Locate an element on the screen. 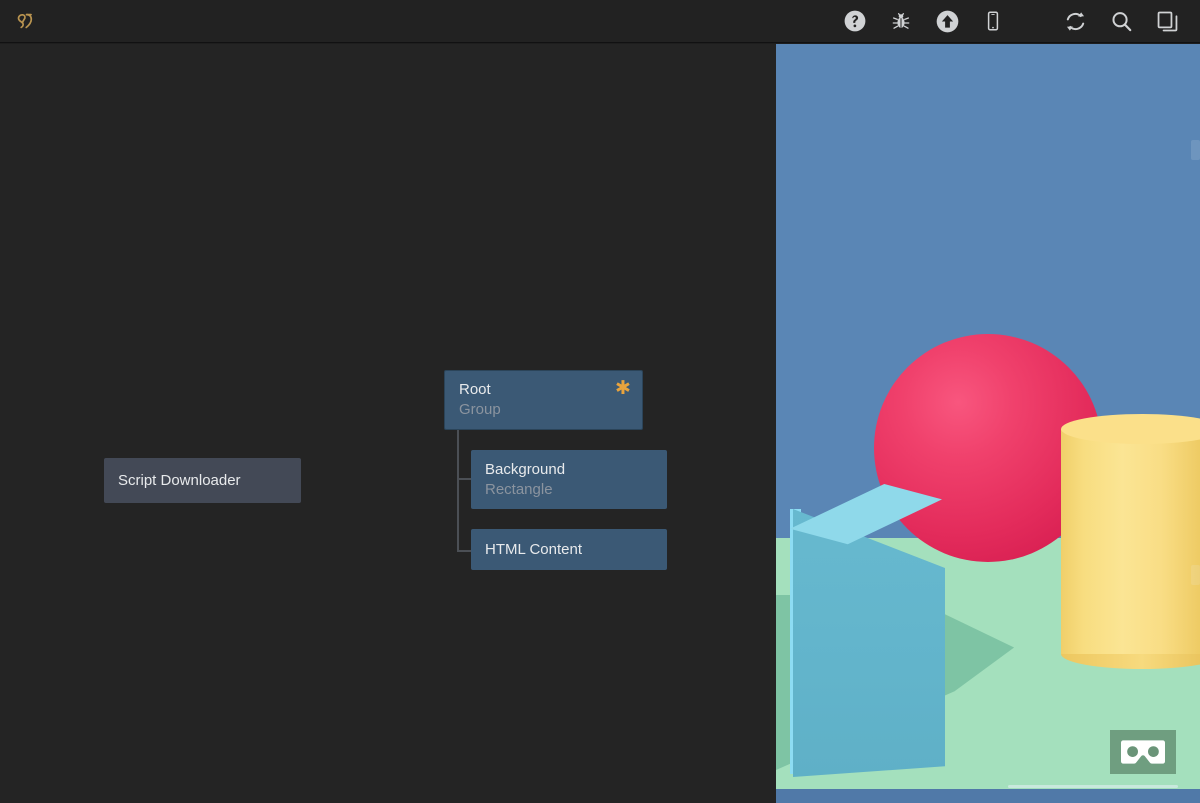 The height and width of the screenshot is (803, 1200). asterisk-star-icon: ✱ is located at coordinates (623, 388).